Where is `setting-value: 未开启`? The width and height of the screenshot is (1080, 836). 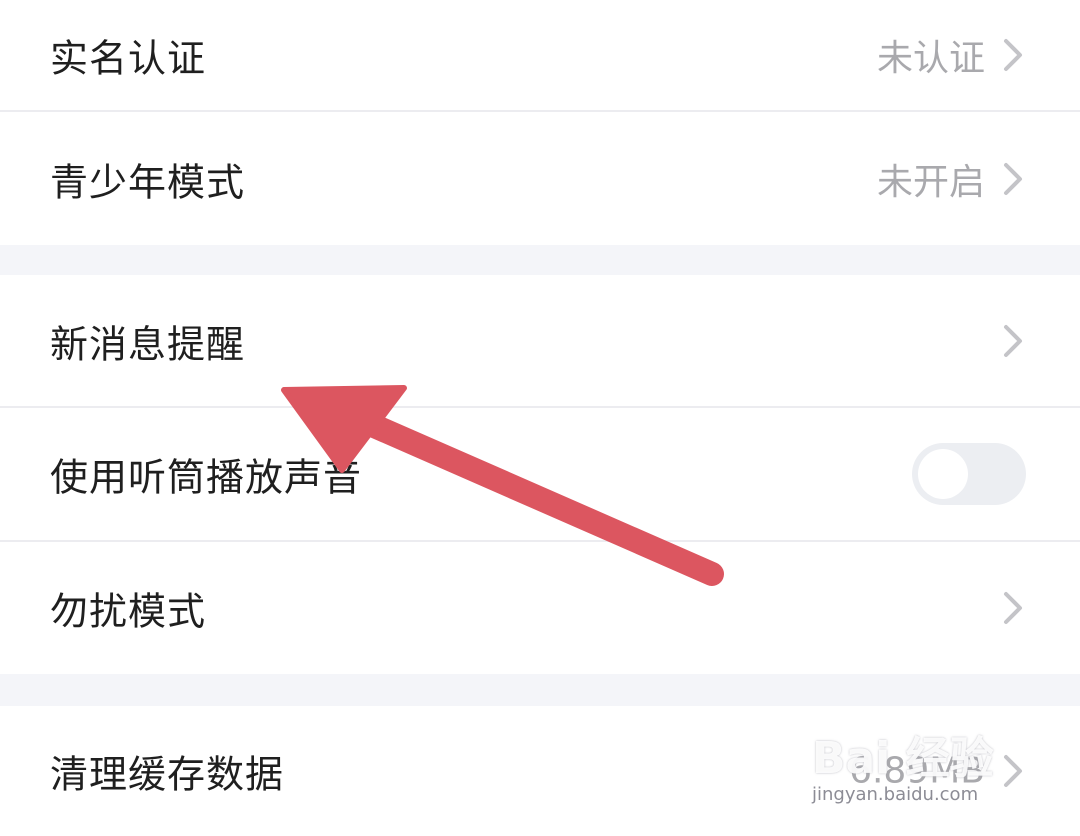
setting-value: 未开启 is located at coordinates (930, 182).